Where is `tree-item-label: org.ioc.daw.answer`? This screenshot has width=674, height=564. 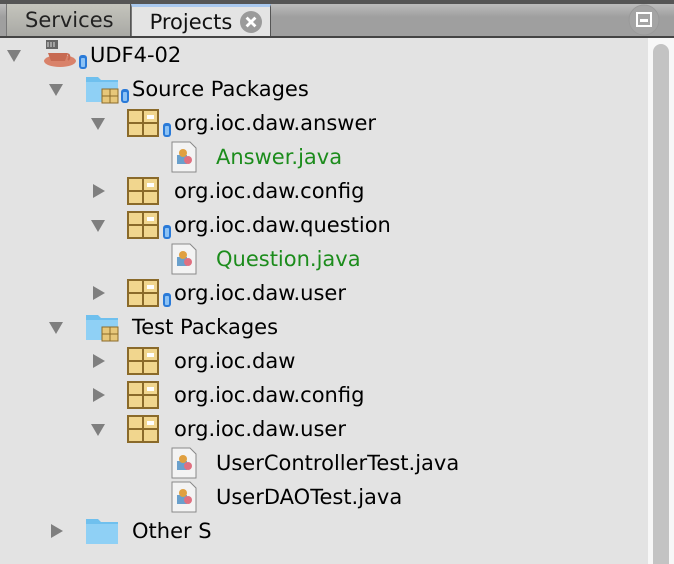
tree-item-label: org.ioc.daw.answer is located at coordinates (275, 123).